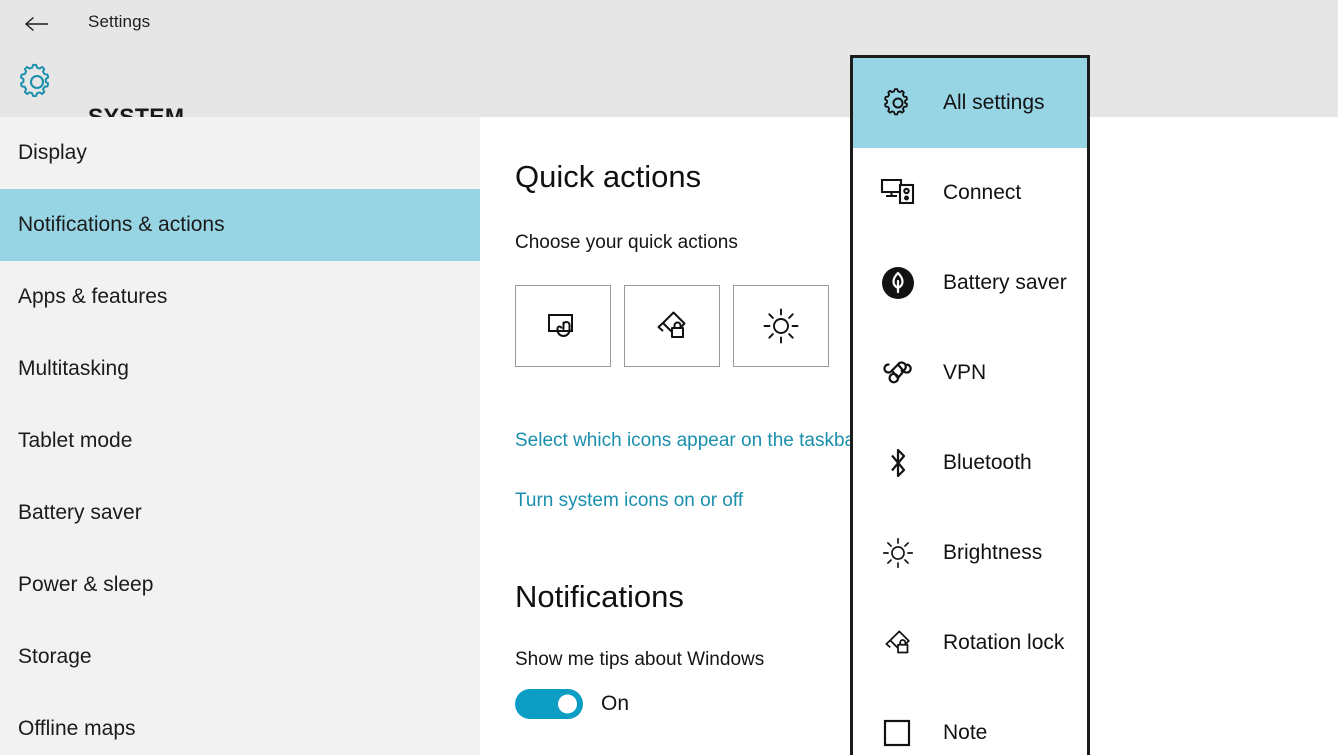  What do you see at coordinates (549, 704) in the screenshot?
I see `show-tips-toggle` at bounding box center [549, 704].